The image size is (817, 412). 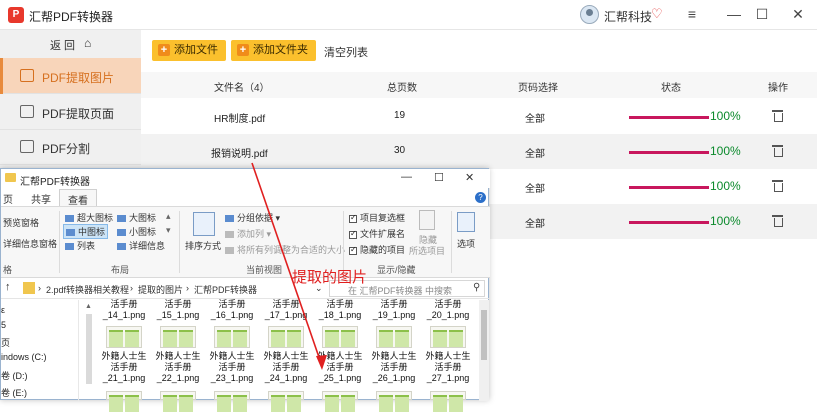 I want to click on explorer-minimize-button: —, so click(x=406, y=177).